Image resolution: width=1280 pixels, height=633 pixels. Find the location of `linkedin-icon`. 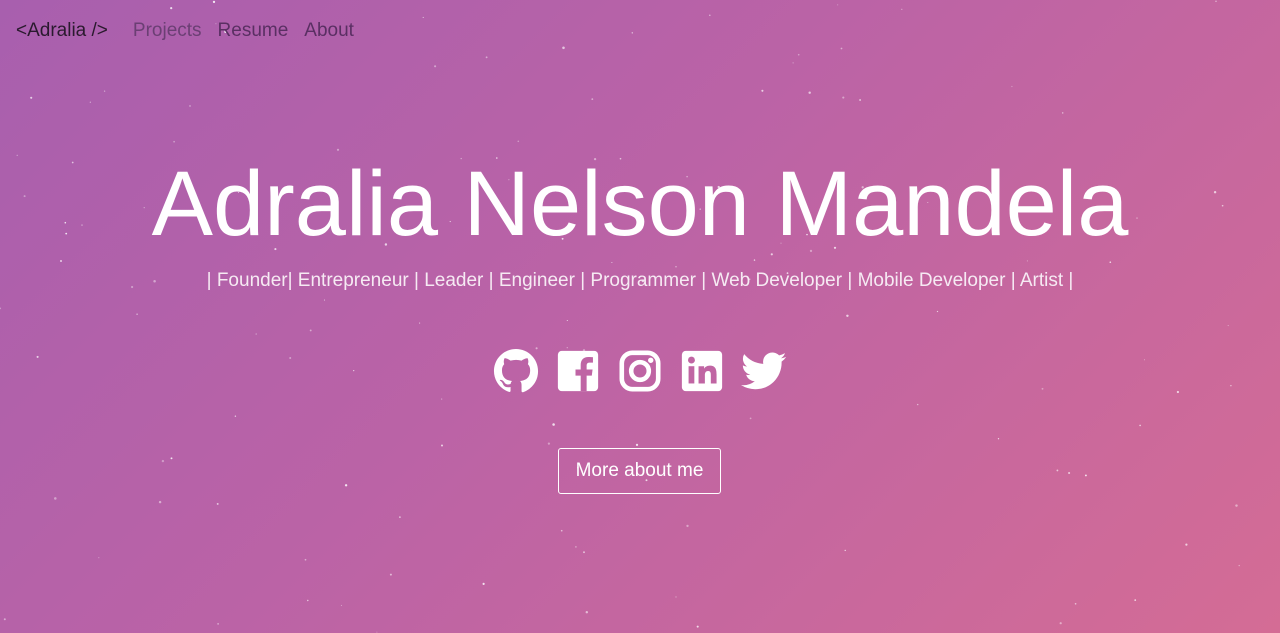

linkedin-icon is located at coordinates (702, 371).